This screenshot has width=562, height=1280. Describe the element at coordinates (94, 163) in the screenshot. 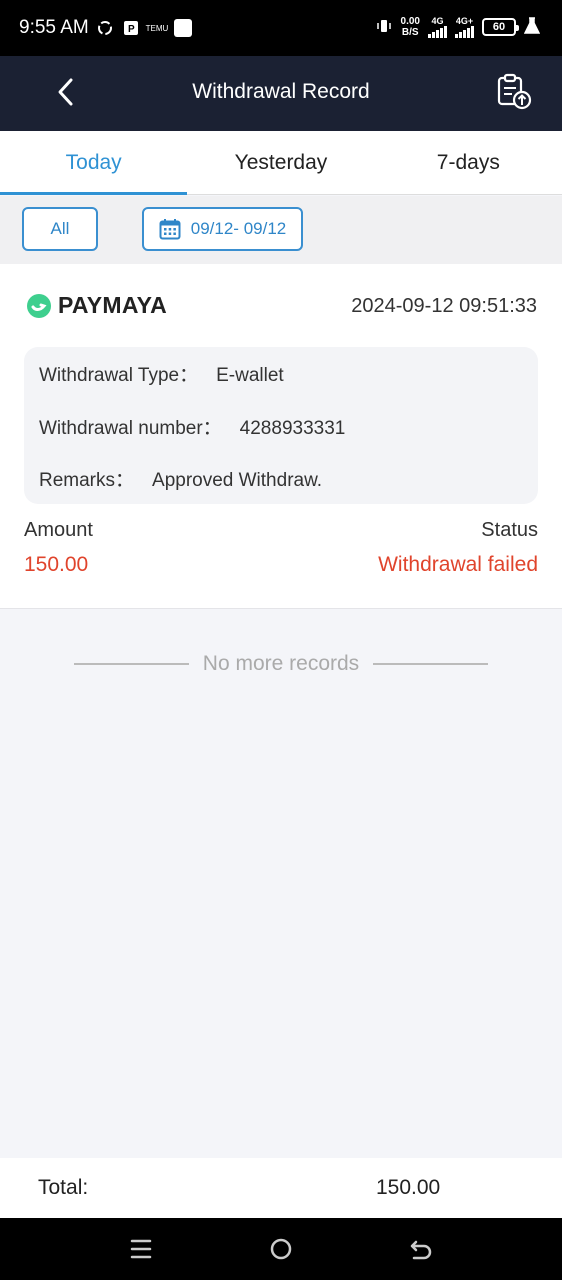

I see `tab-today: Today` at that location.